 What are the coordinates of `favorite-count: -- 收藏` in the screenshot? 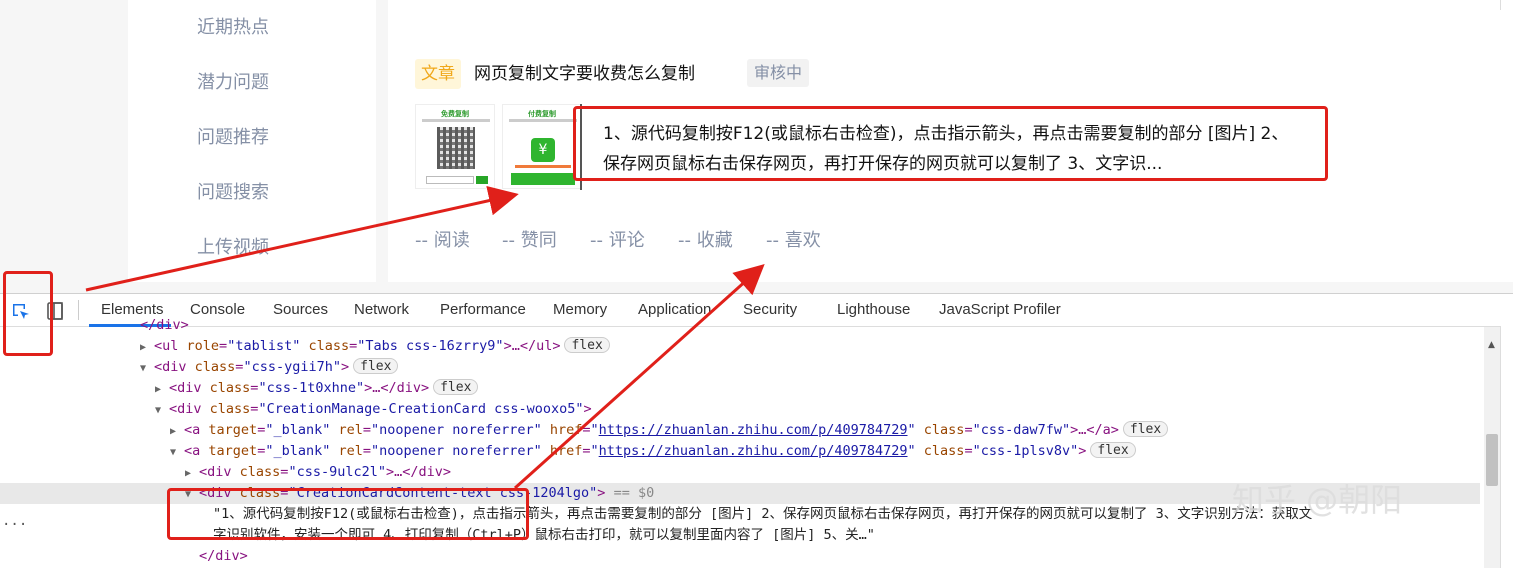 It's located at (705, 240).